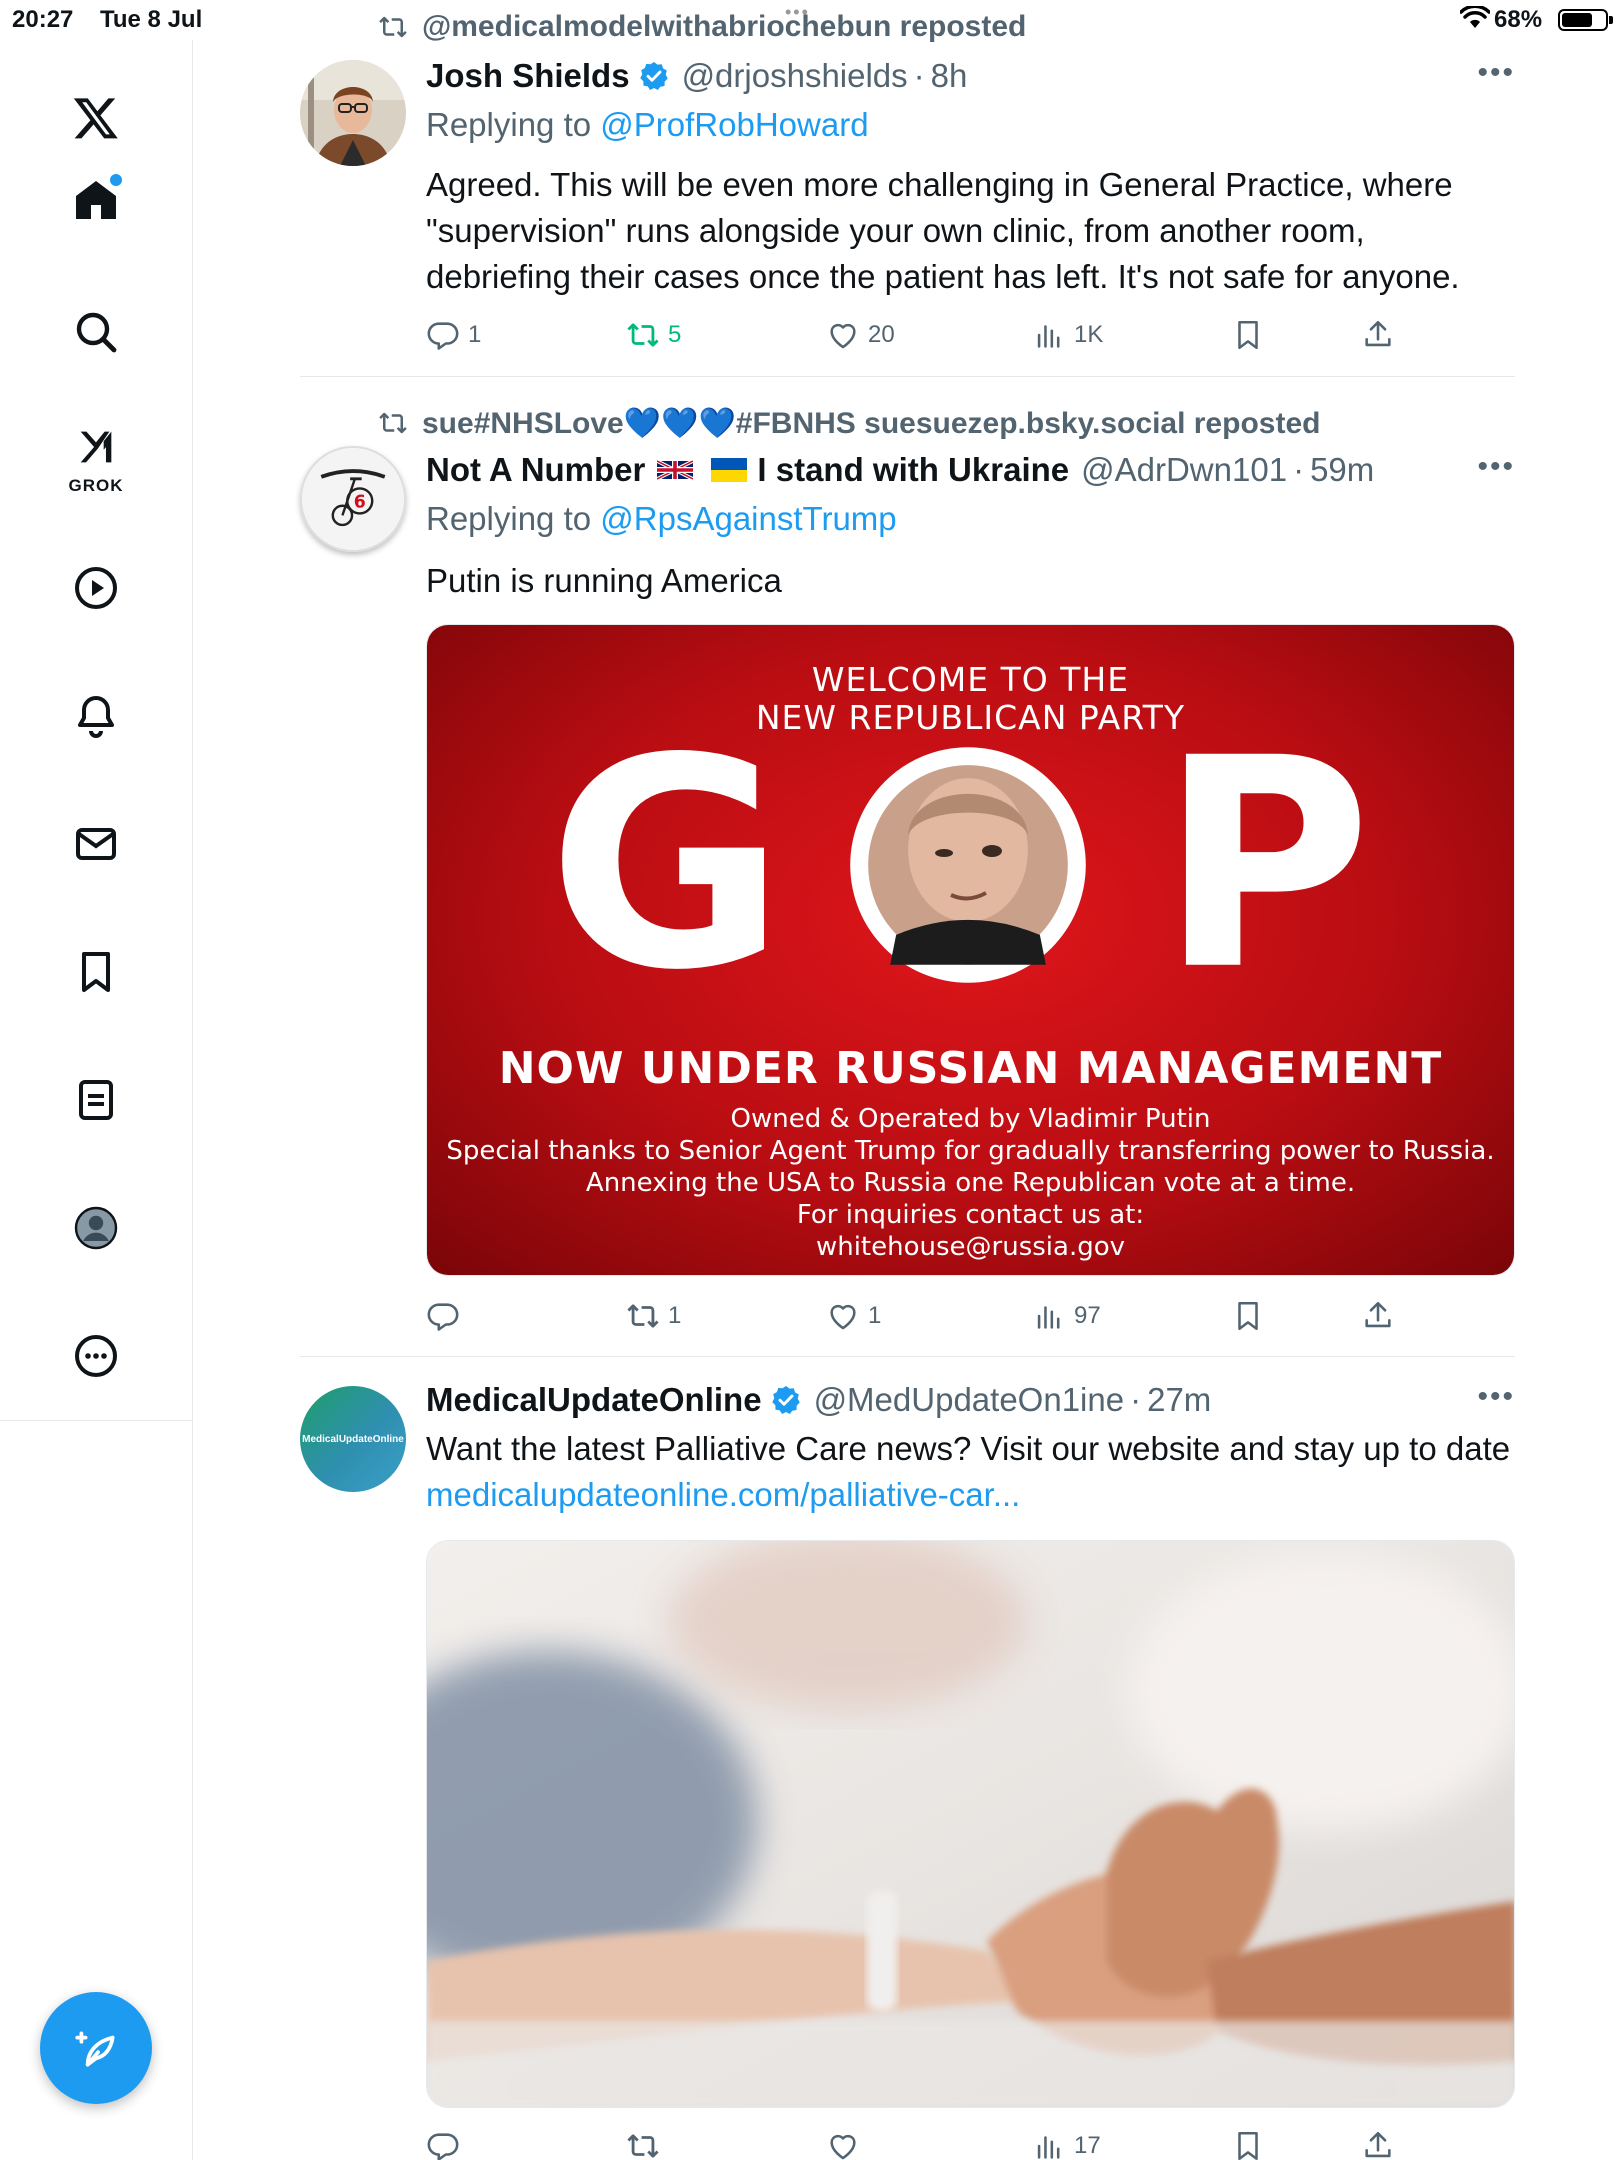 The width and height of the screenshot is (1620, 2160). Describe the element at coordinates (1067, 335) in the screenshot. I see `views-button: 1K` at that location.